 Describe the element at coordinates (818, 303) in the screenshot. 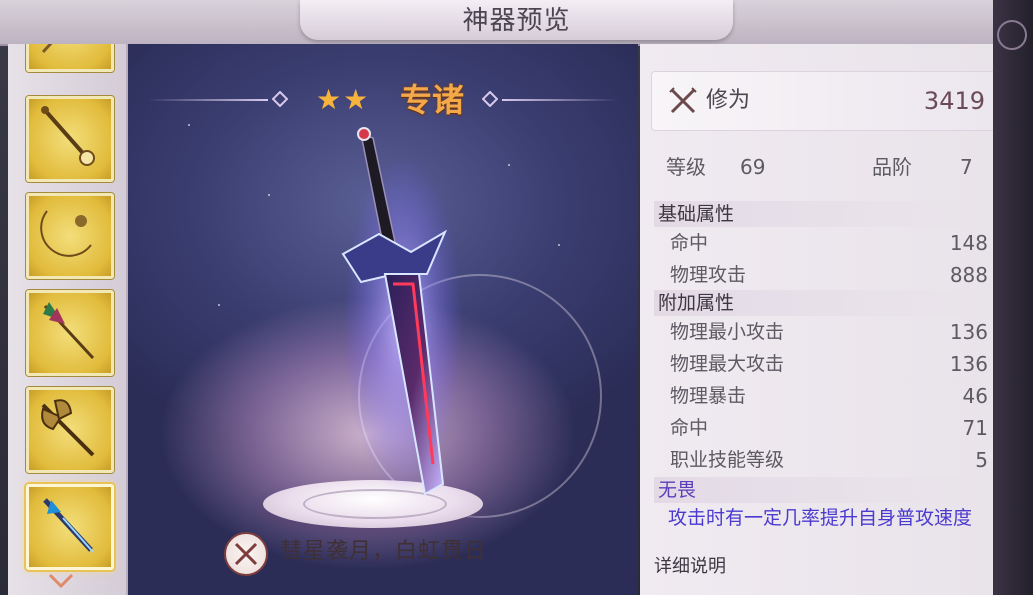

I see `extra-attributes-header: 附加属性` at that location.